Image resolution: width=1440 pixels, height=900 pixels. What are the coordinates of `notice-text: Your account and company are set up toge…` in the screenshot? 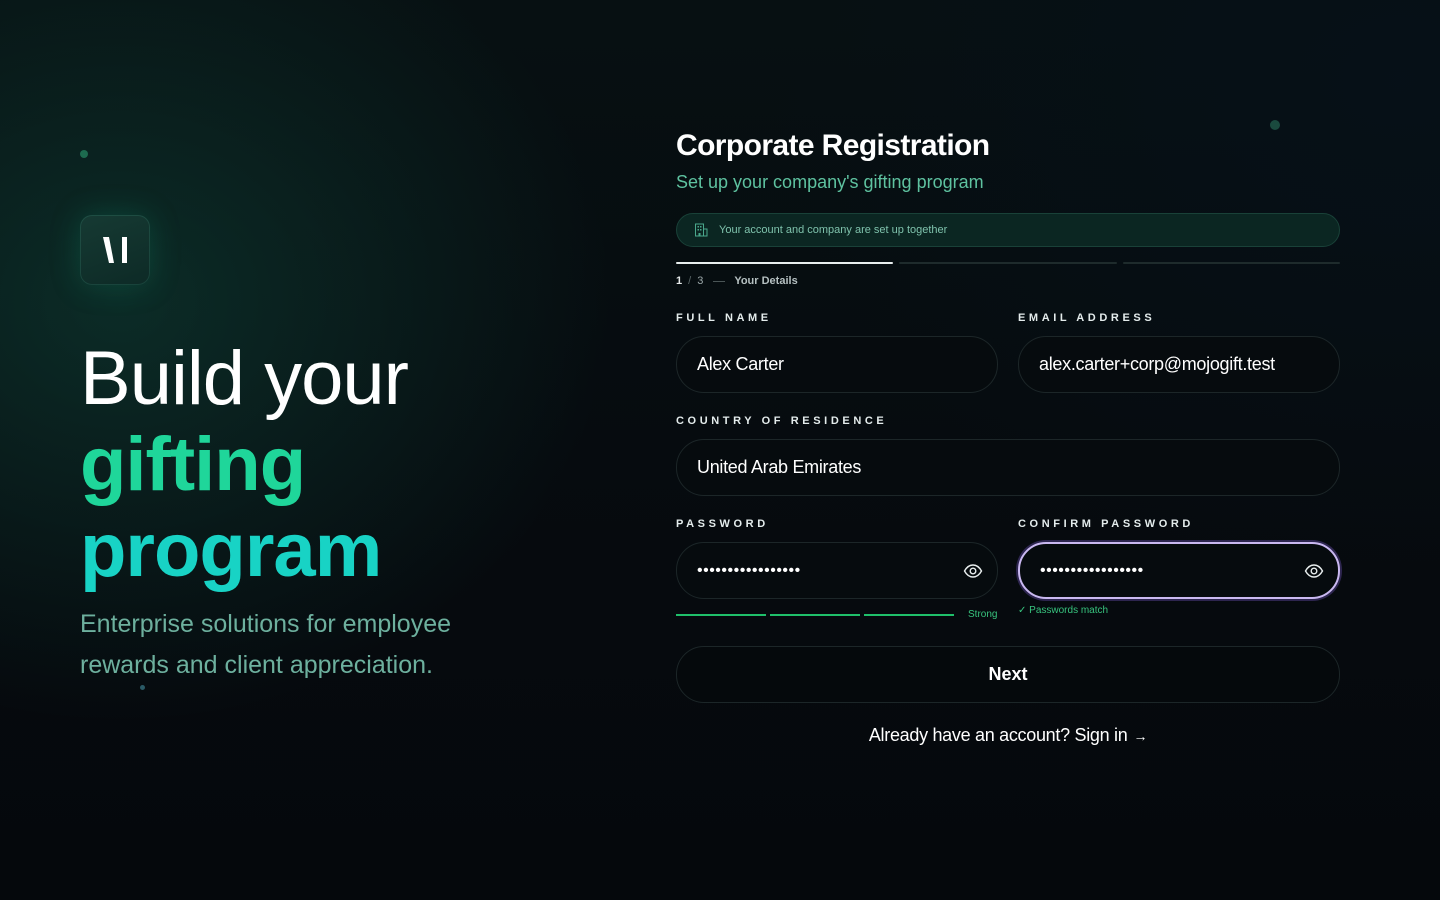 It's located at (833, 230).